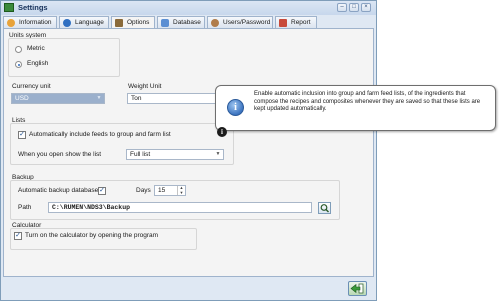  Describe the element at coordinates (170, 190) in the screenshot. I see `days-stepper: 15 ▲ ▼` at that location.